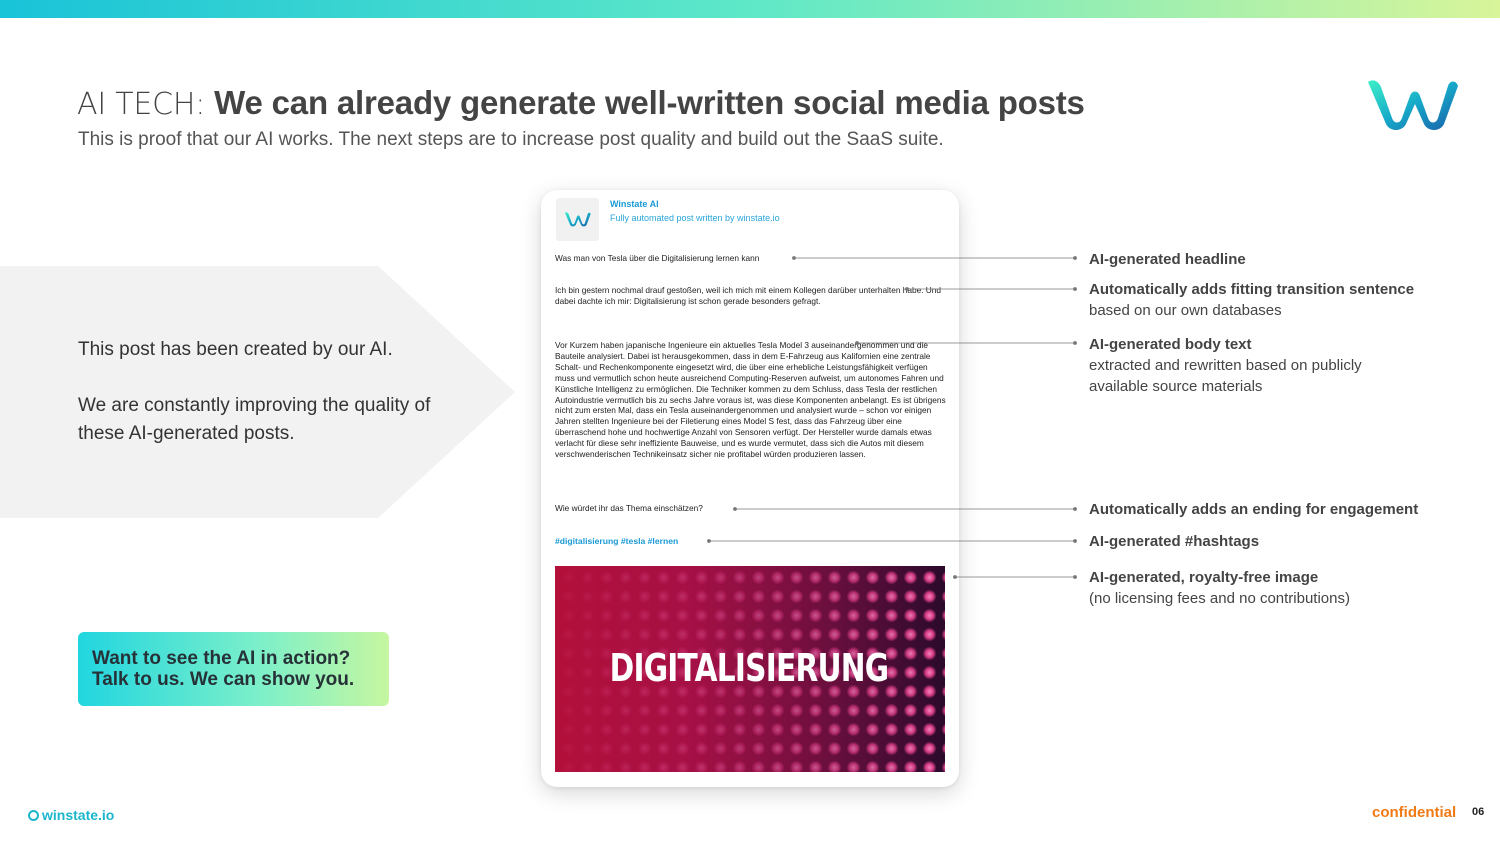  What do you see at coordinates (1204, 577) in the screenshot?
I see `annotation-title: AI-generated, royalty-free image` at bounding box center [1204, 577].